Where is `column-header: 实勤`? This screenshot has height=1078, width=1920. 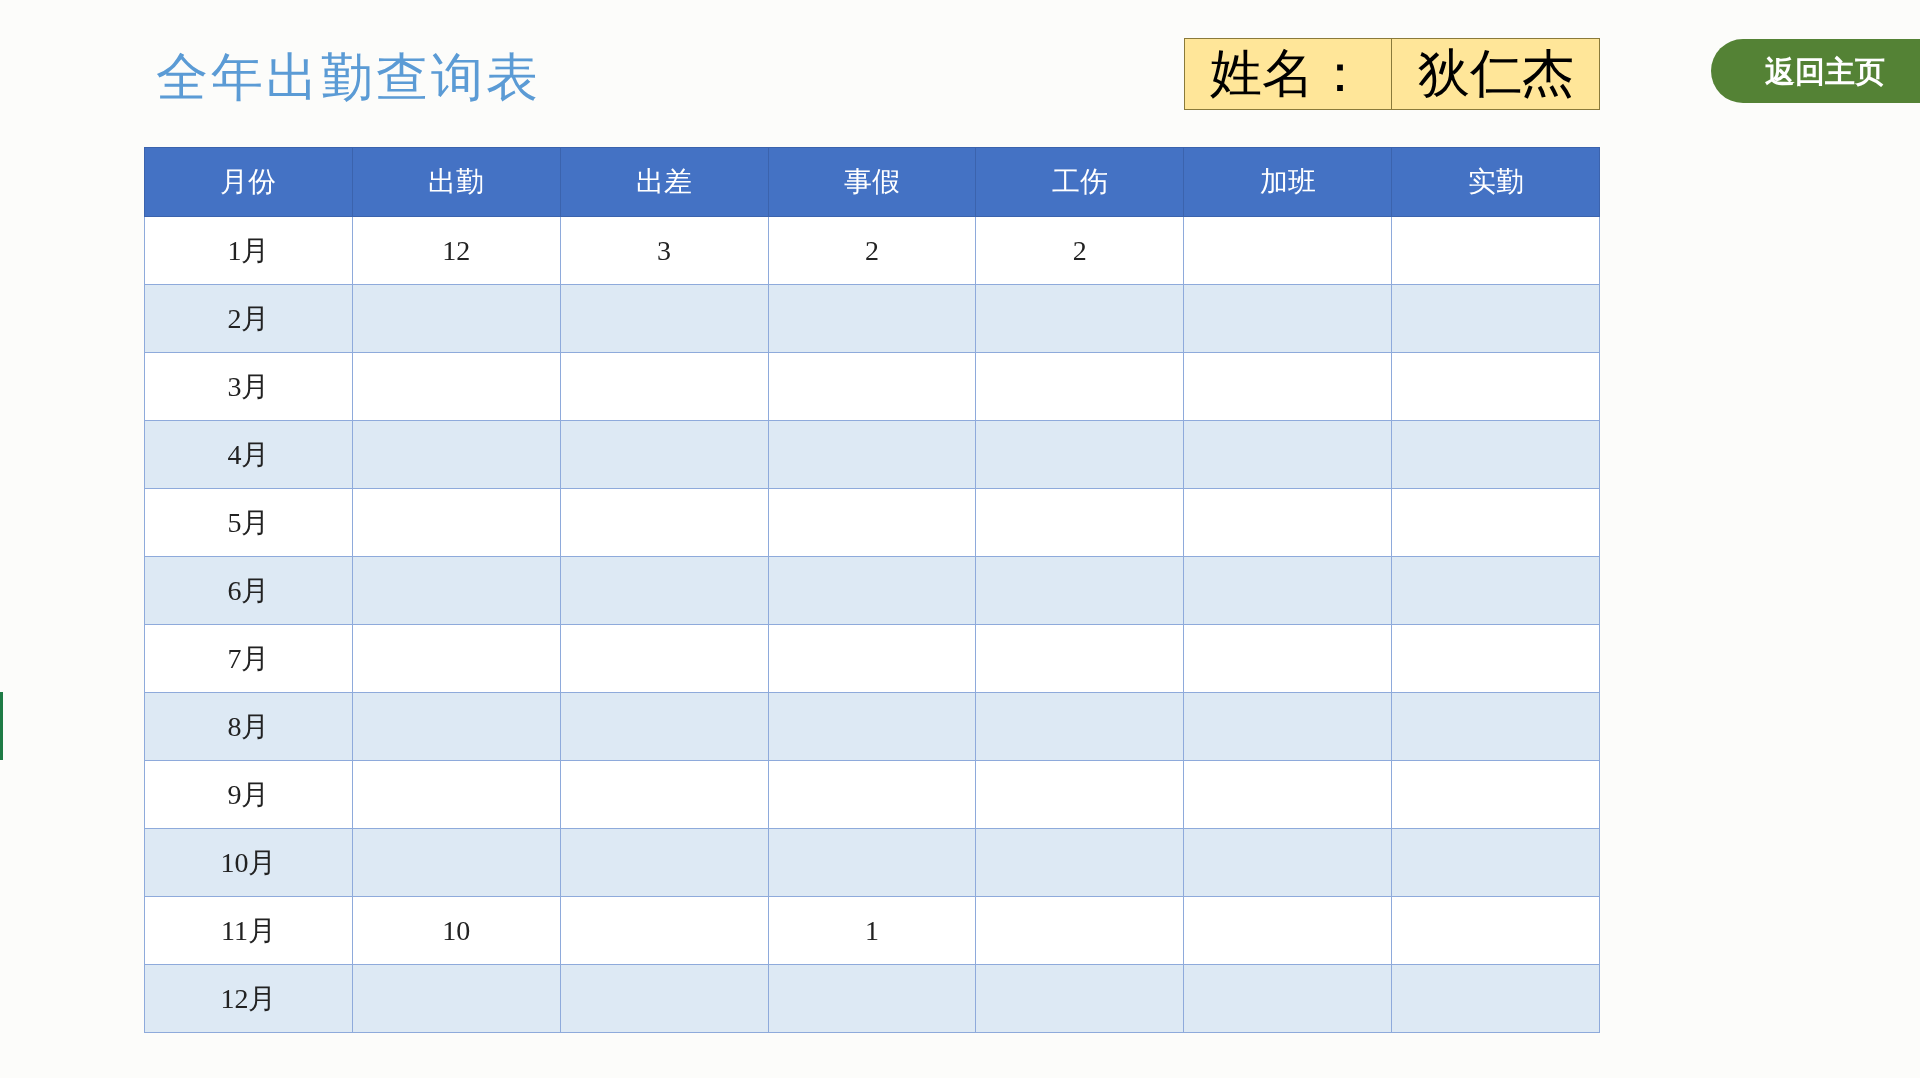 column-header: 实勤 is located at coordinates (1495, 182).